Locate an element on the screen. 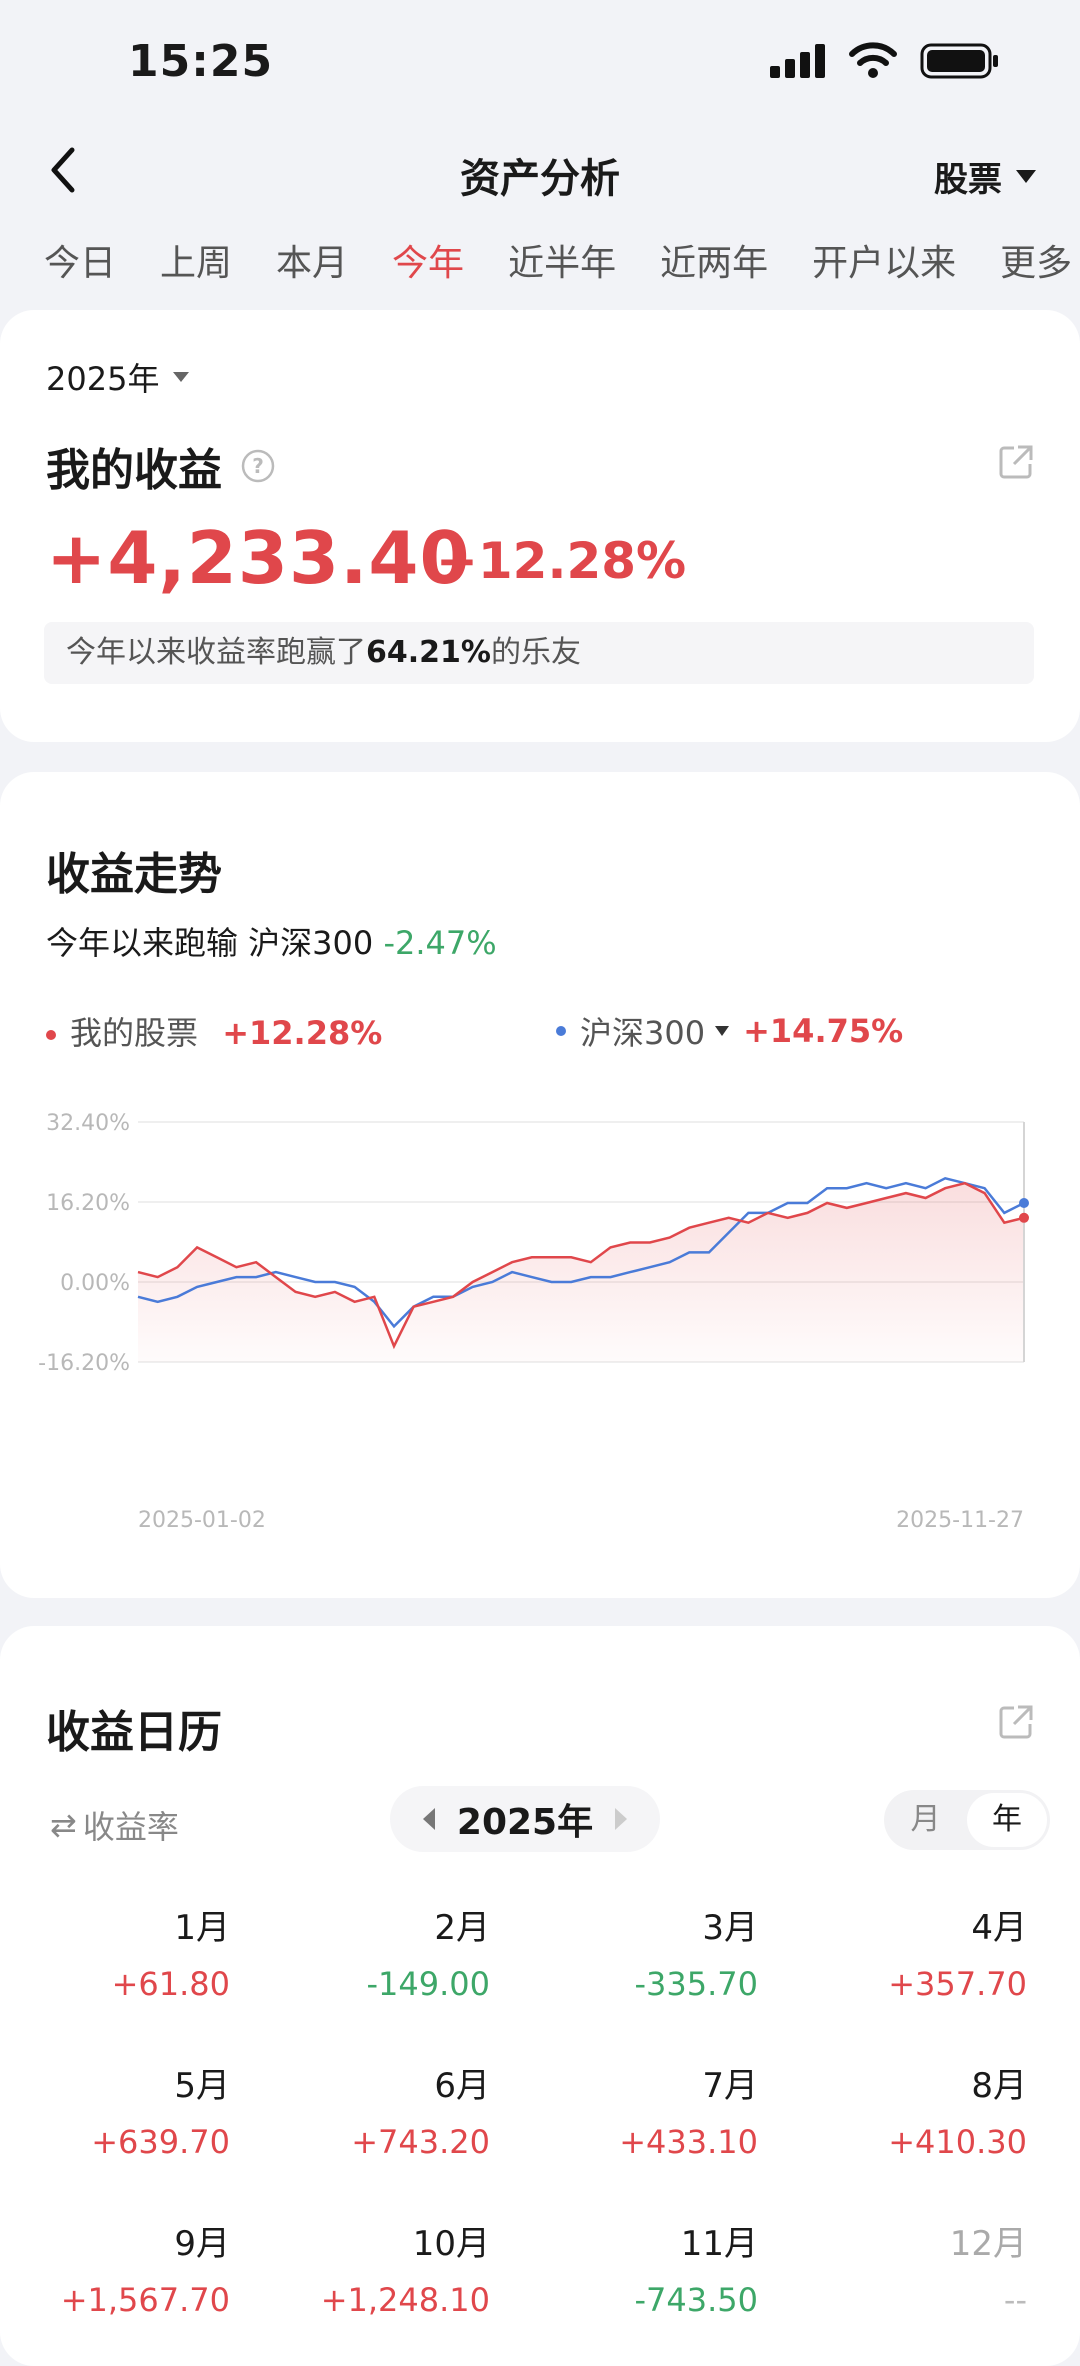  toggle-month: 月 is located at coordinates (925, 1820).